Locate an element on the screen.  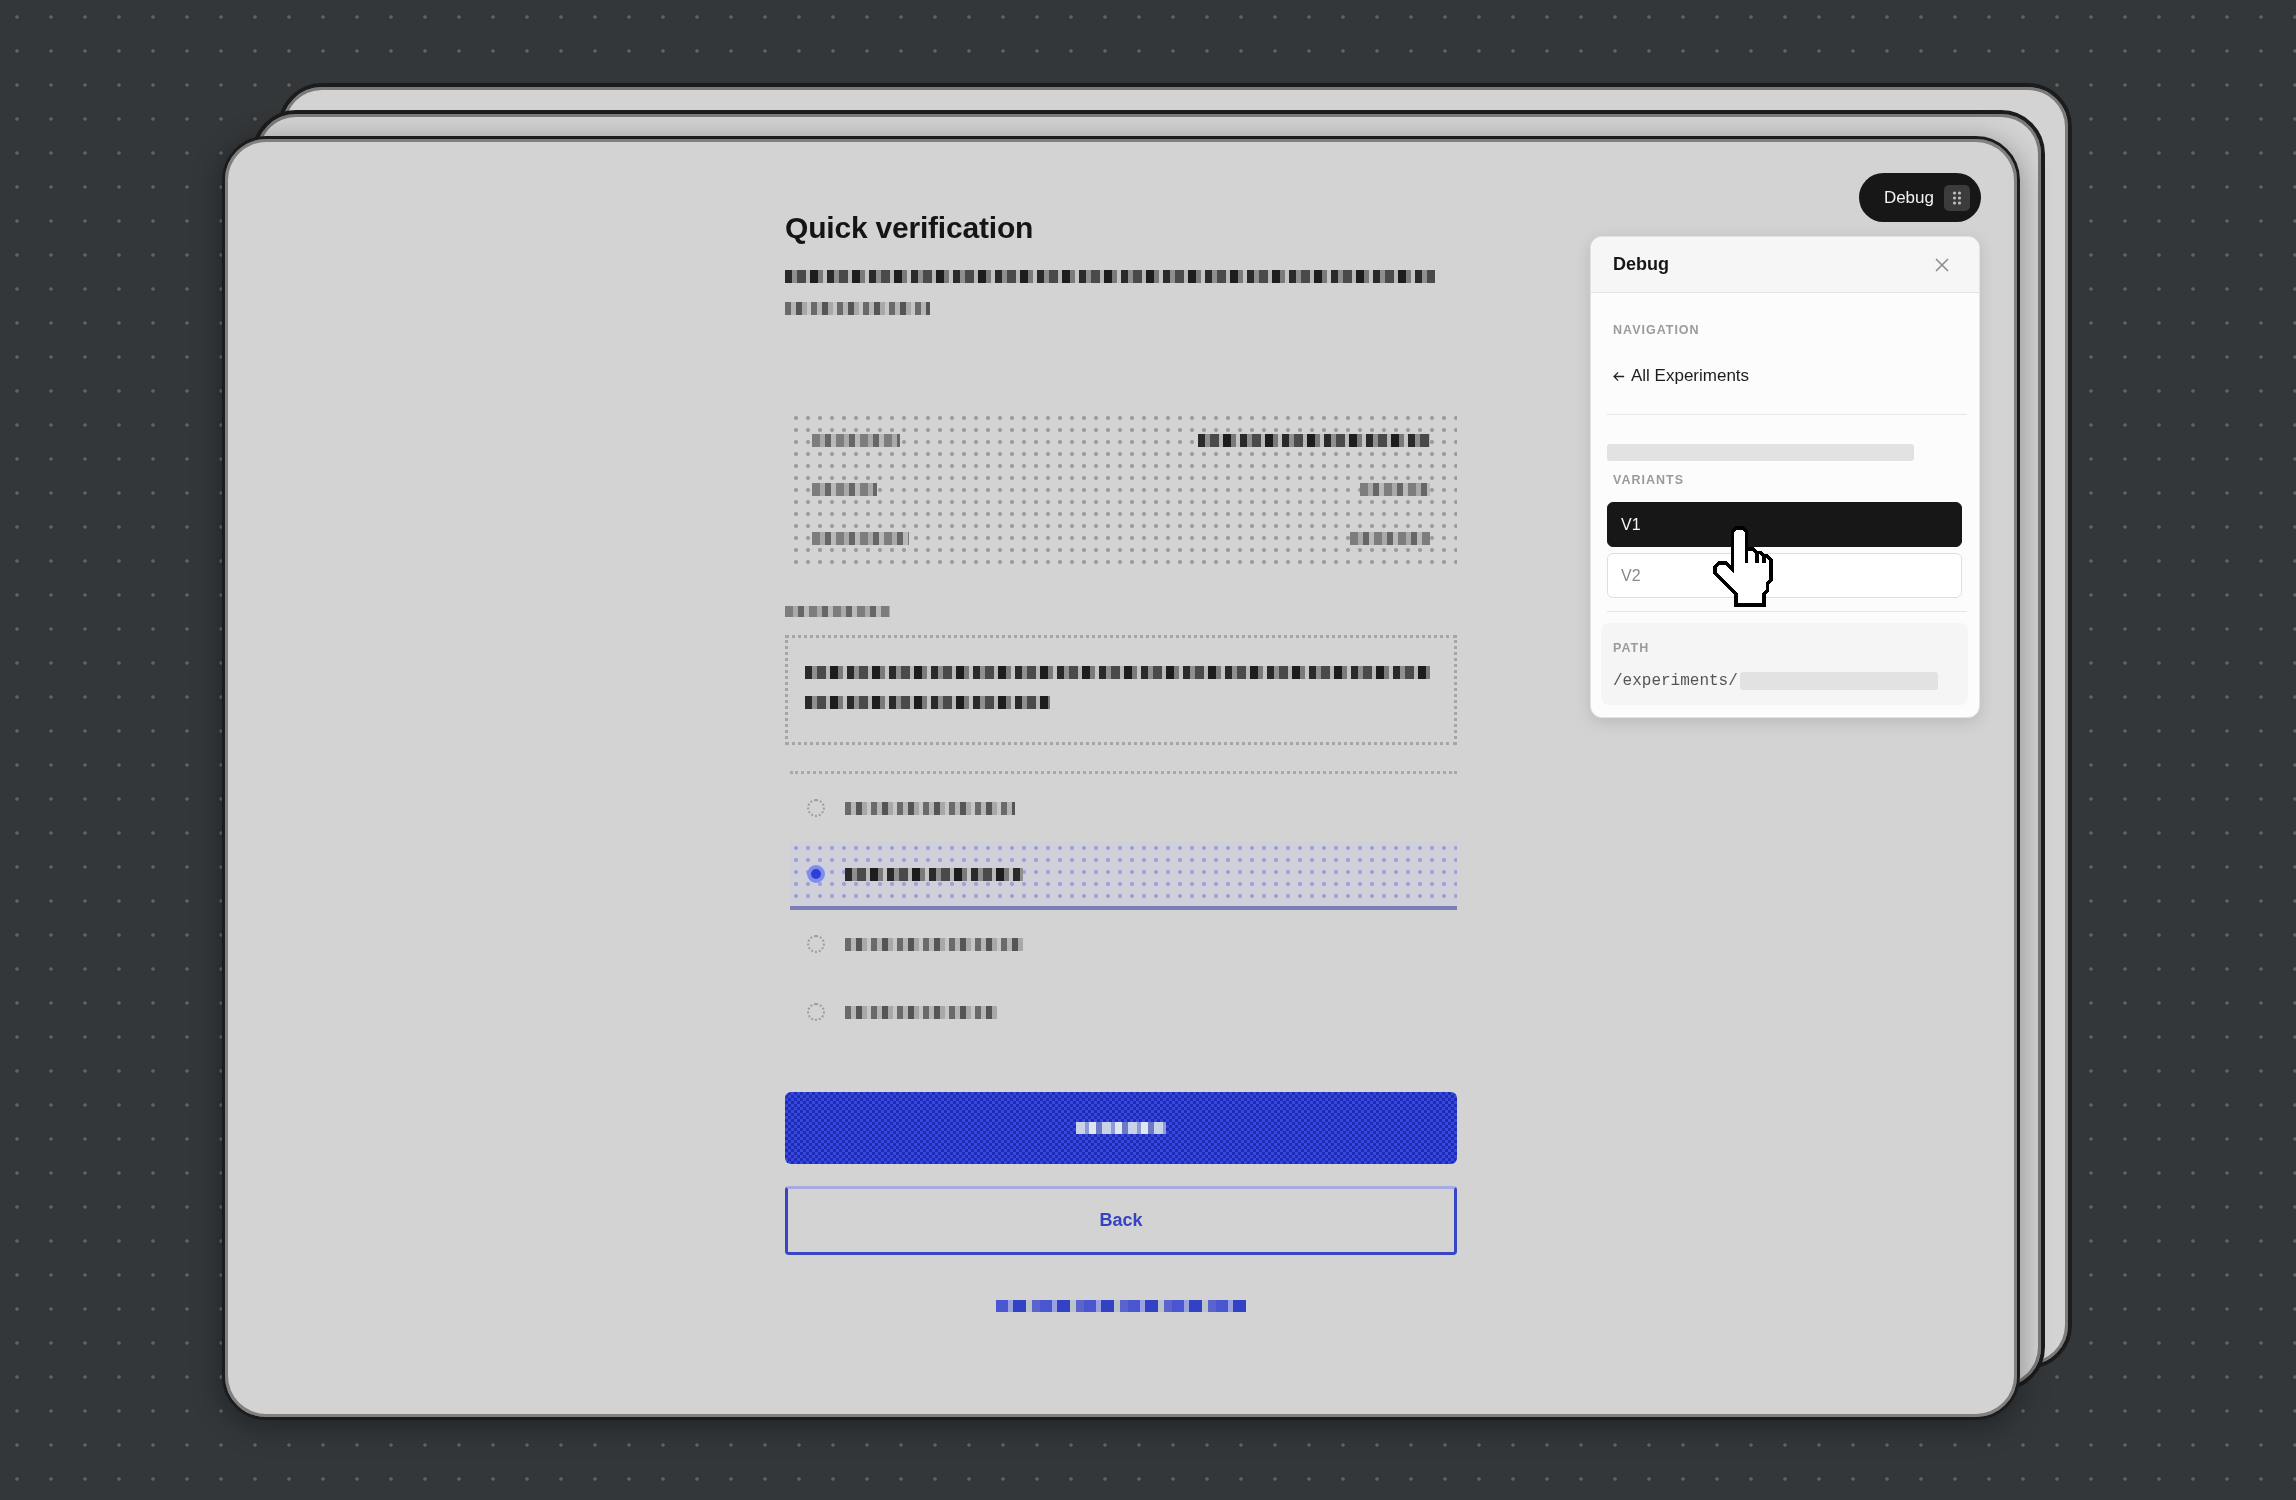
hand-cursor-icon is located at coordinates (1743, 566).